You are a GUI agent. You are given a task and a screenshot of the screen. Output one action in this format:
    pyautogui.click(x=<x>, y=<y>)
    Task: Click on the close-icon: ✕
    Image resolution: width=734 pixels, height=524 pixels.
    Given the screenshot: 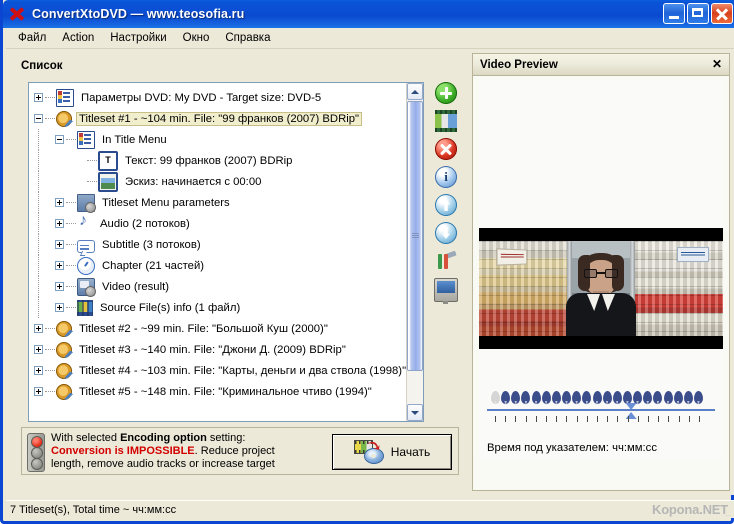 What is the action you would take?
    pyautogui.click(x=717, y=64)
    